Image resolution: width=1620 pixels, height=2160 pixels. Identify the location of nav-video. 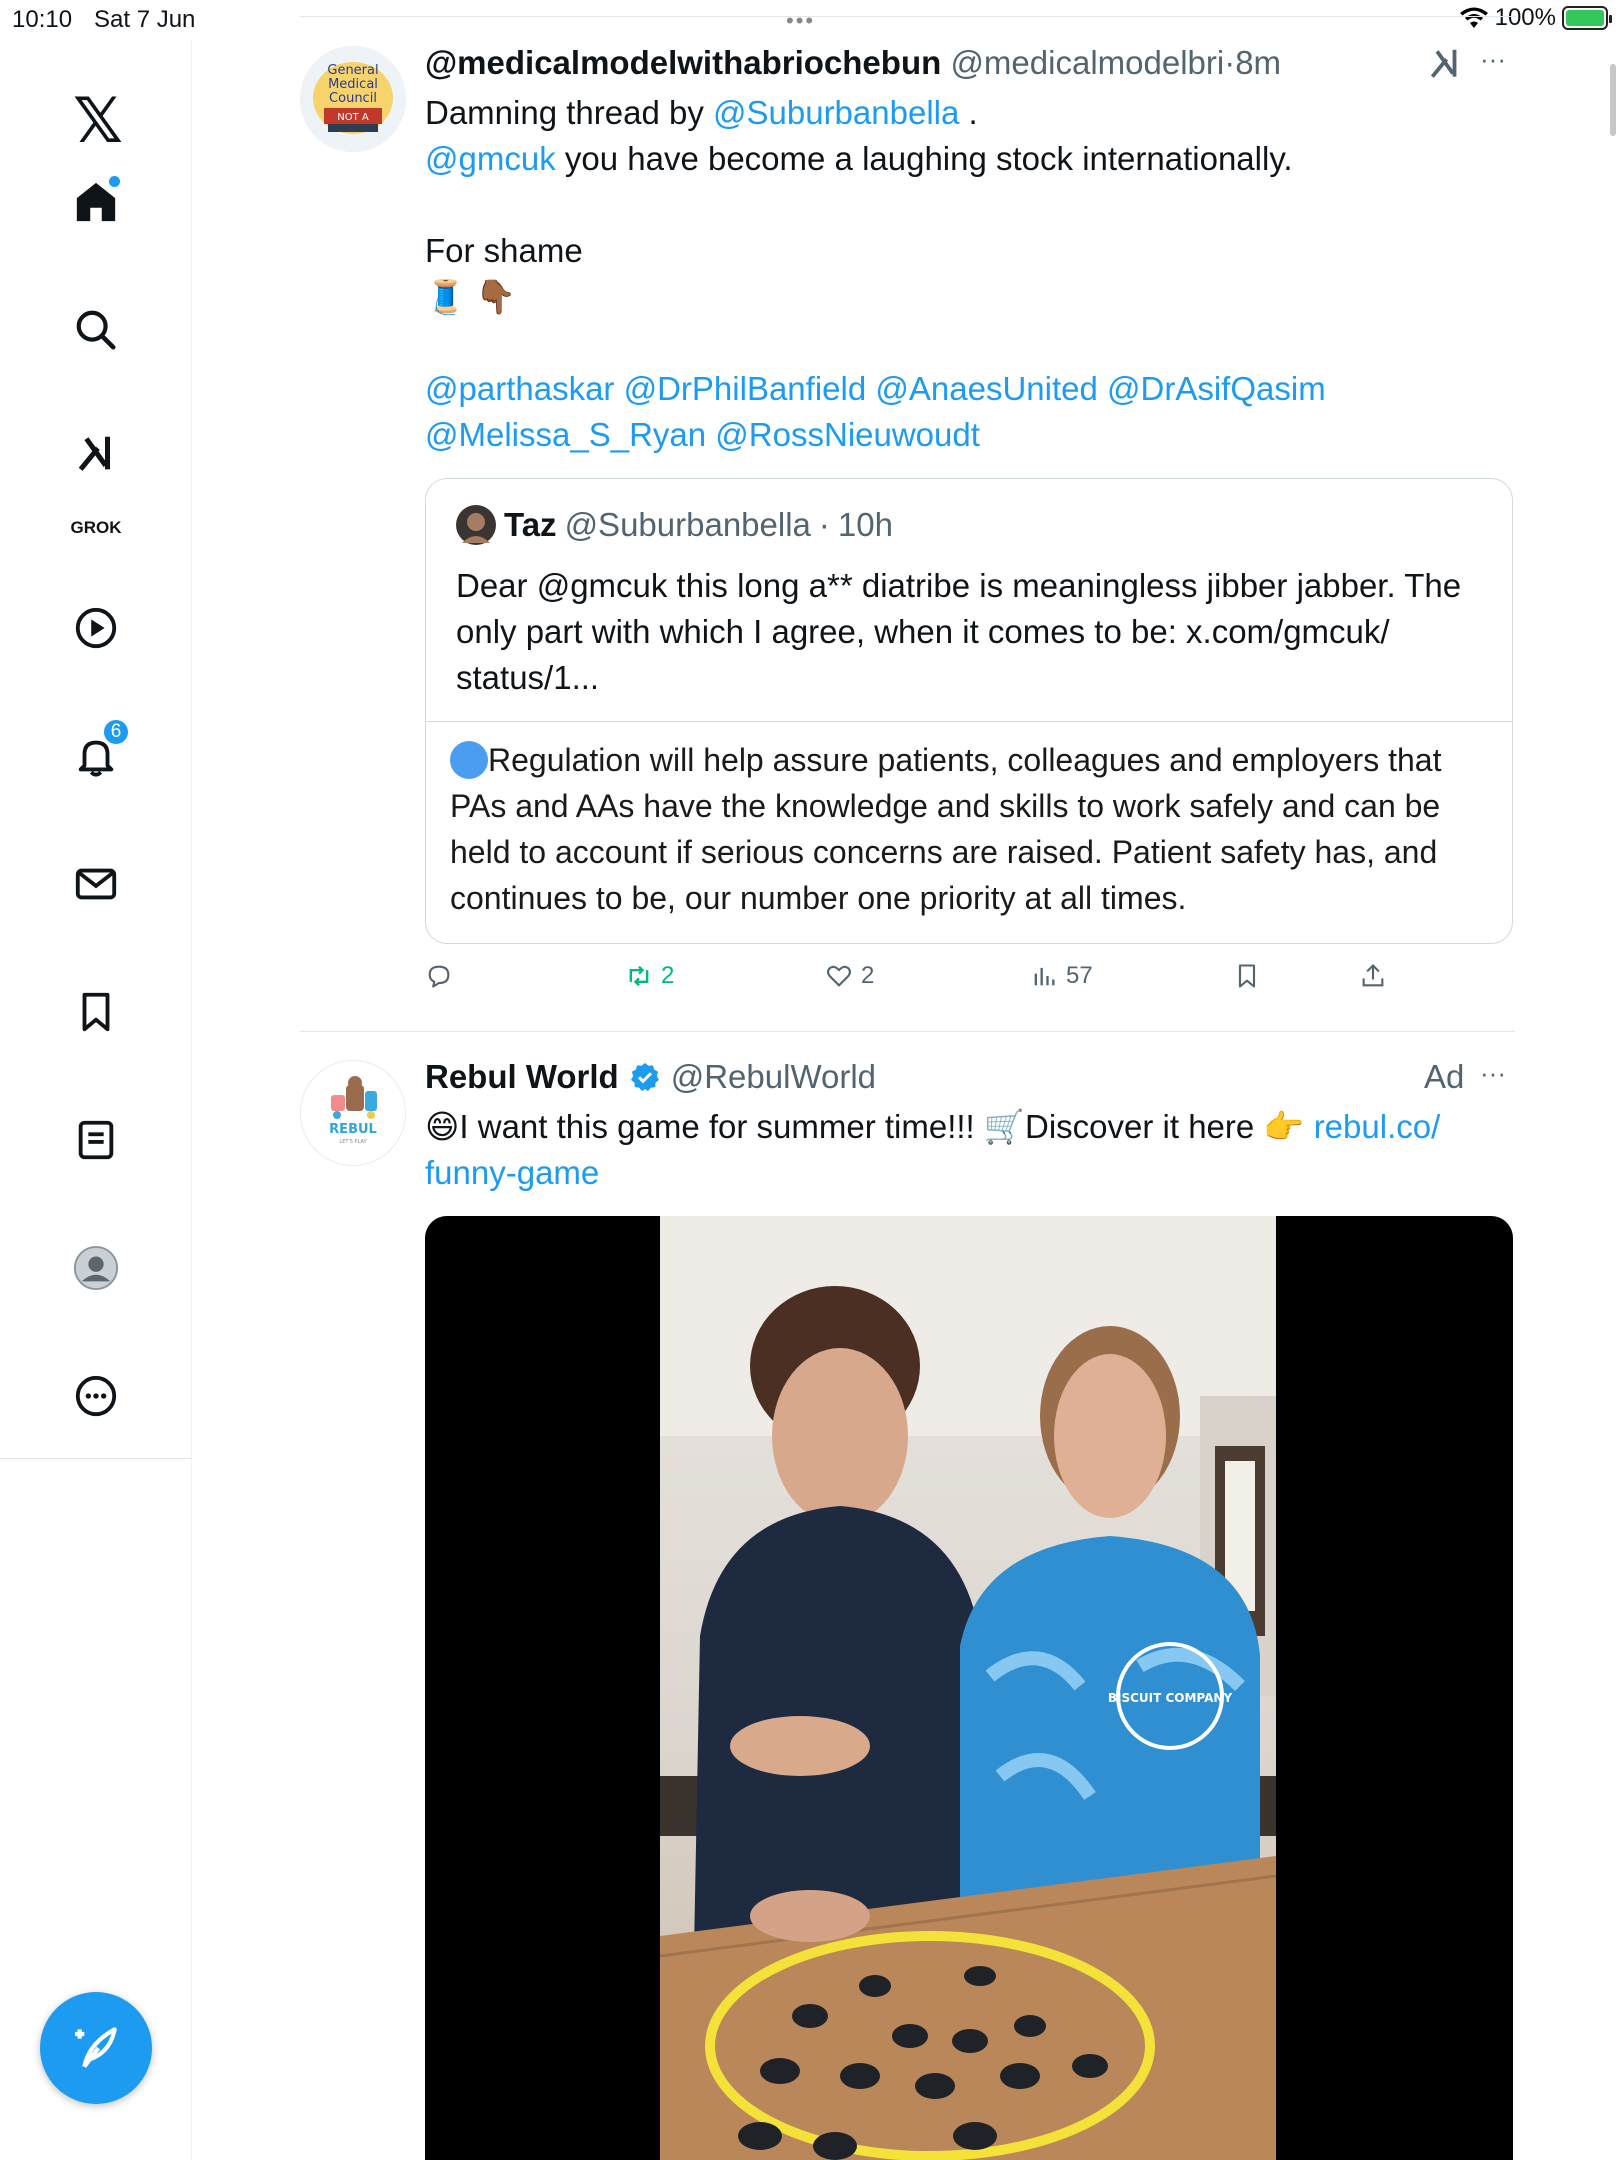
(96, 628).